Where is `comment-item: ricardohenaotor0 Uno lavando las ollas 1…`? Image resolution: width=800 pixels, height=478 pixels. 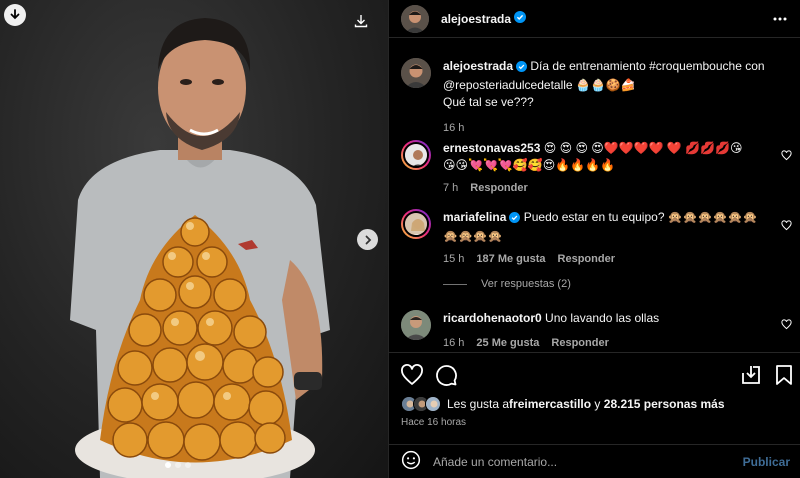 comment-item: ricardohenaotor0 Uno lavando las ollas 1… is located at coordinates (596, 331).